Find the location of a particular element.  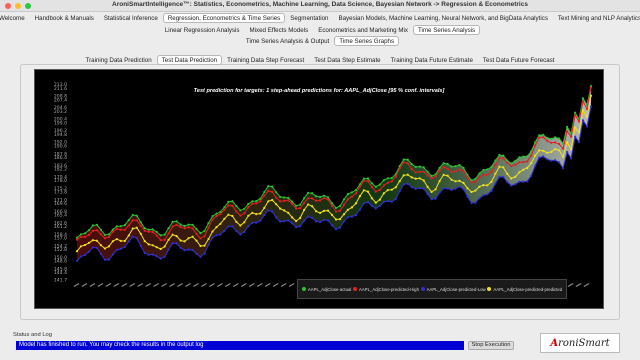

graph-tab-5: Test Data Future Forecast is located at coordinates (519, 60).